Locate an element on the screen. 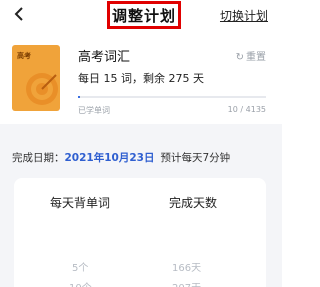 The width and height of the screenshot is (320, 287). book-cover: 高考 is located at coordinates (36, 78).